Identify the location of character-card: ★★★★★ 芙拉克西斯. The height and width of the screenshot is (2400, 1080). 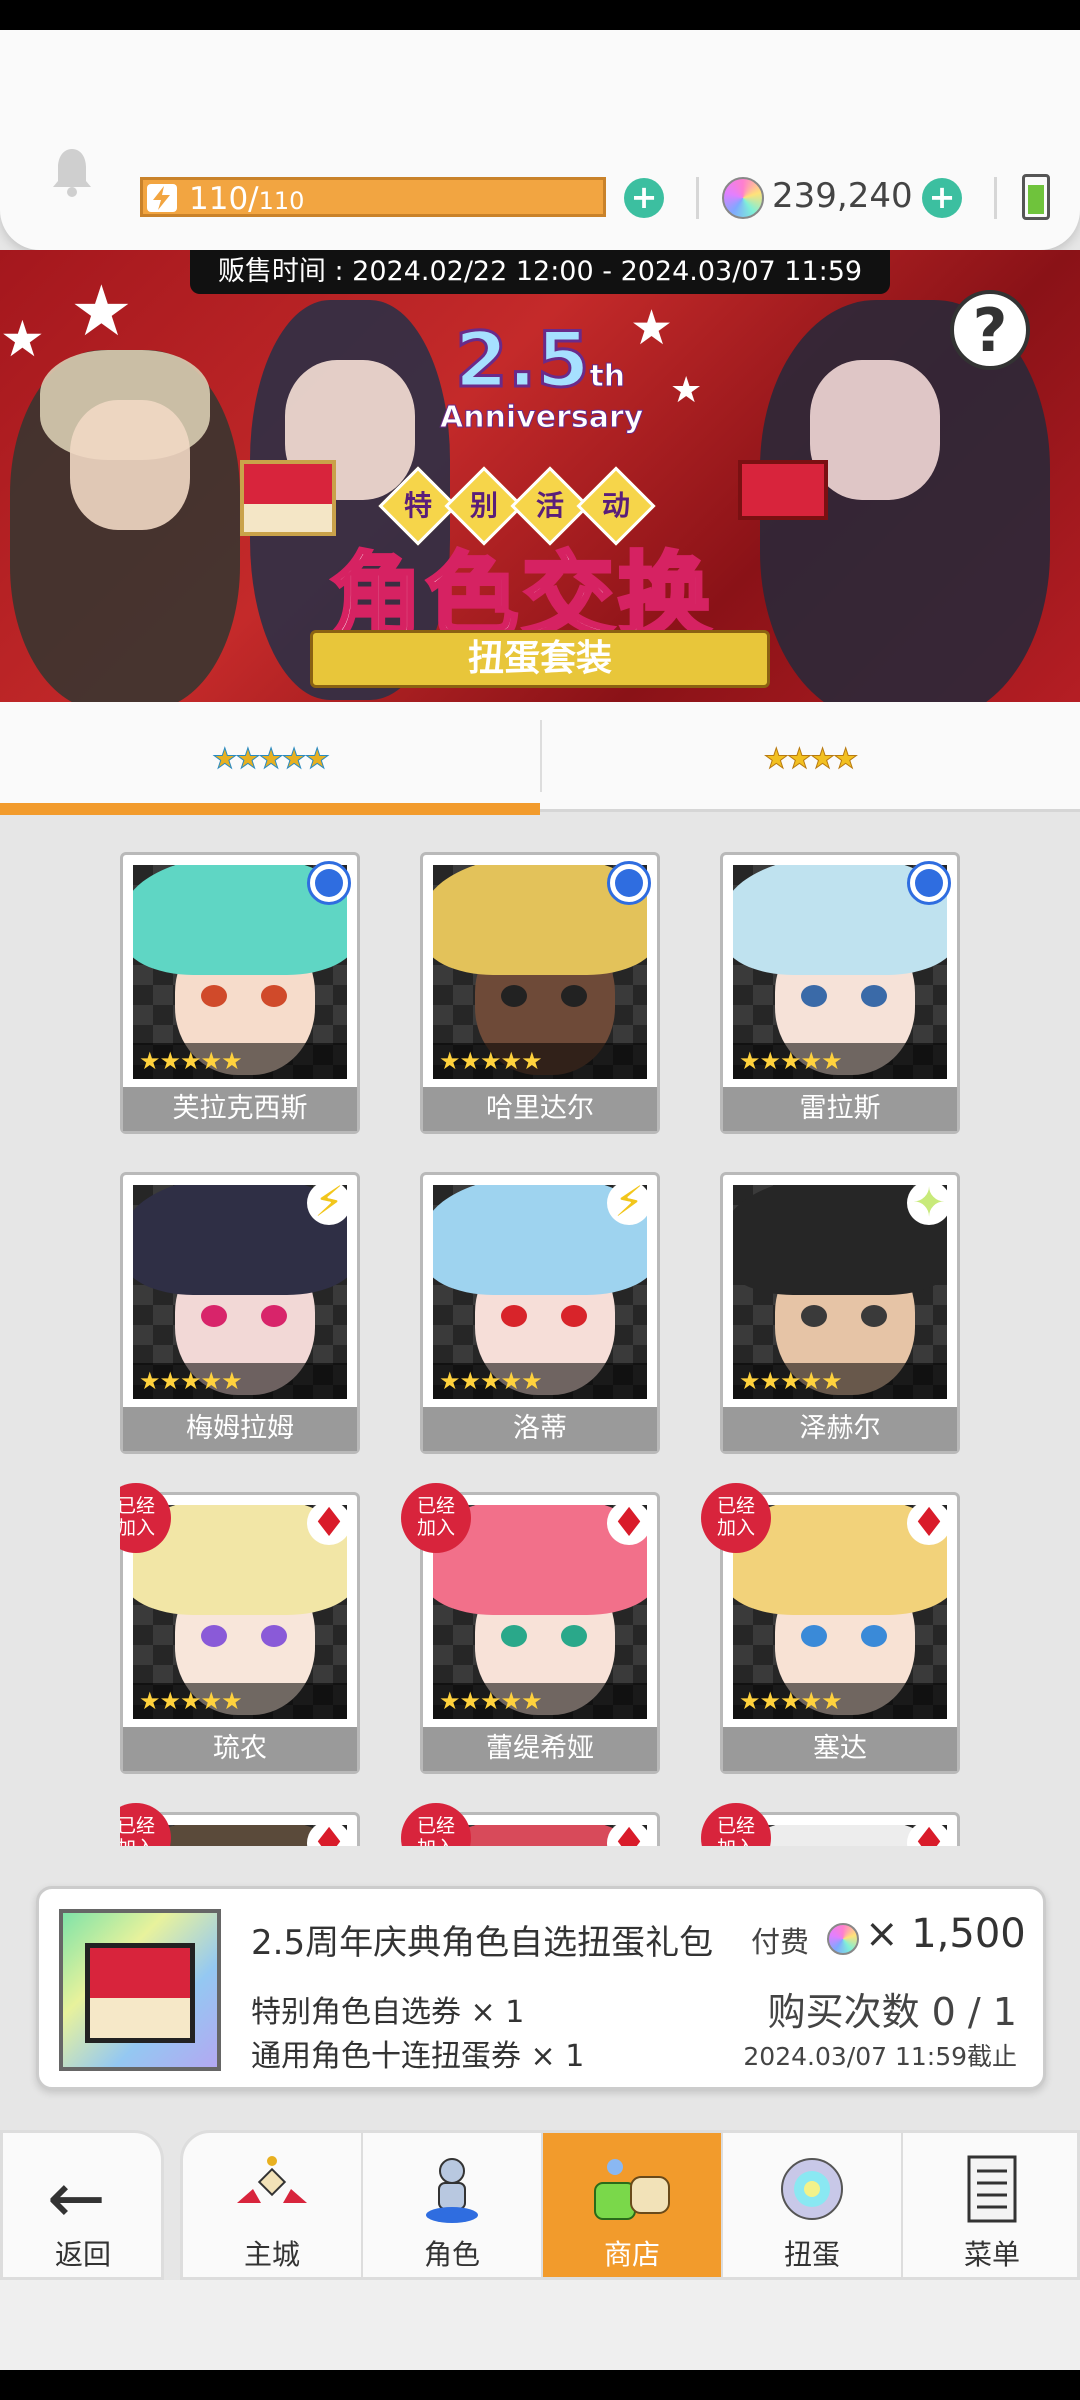
(240, 993).